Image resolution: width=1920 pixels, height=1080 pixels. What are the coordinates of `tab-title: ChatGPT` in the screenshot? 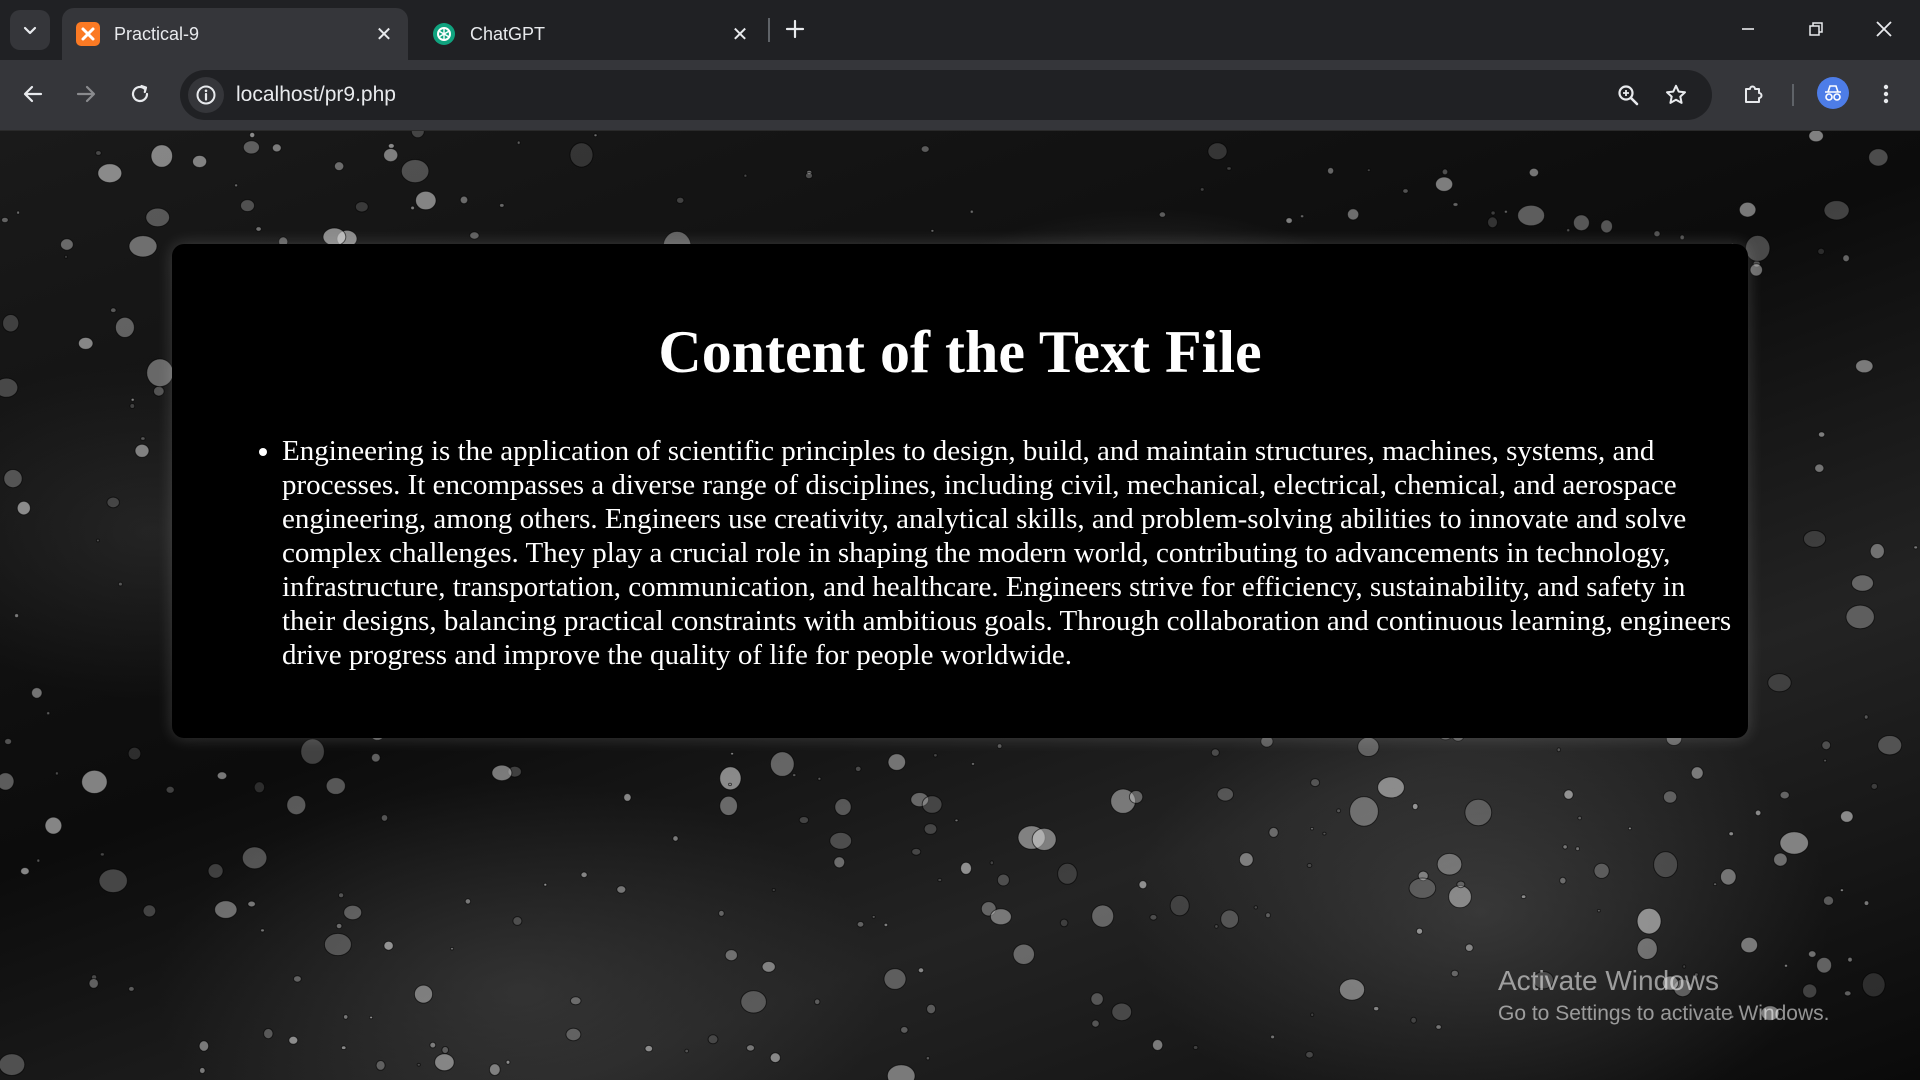 It's located at (508, 33).